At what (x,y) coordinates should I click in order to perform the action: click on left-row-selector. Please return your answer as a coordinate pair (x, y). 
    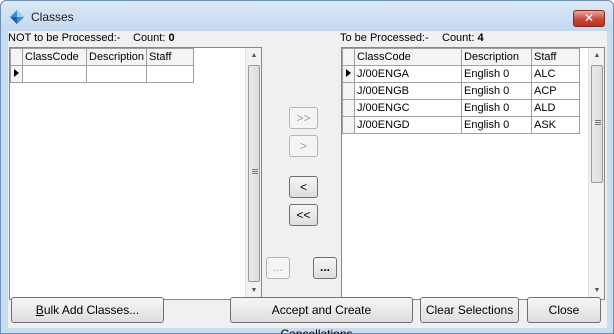
    Looking at the image, I should click on (16, 74).